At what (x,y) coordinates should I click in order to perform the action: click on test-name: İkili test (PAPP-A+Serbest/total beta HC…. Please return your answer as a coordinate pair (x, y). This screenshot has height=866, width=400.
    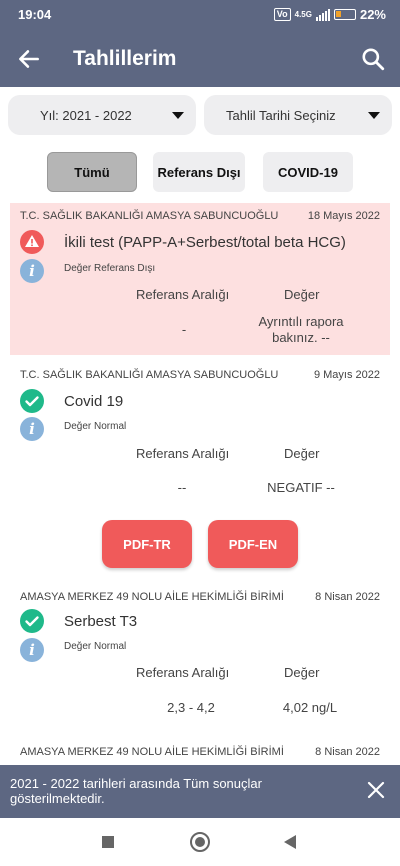
    Looking at the image, I should click on (205, 242).